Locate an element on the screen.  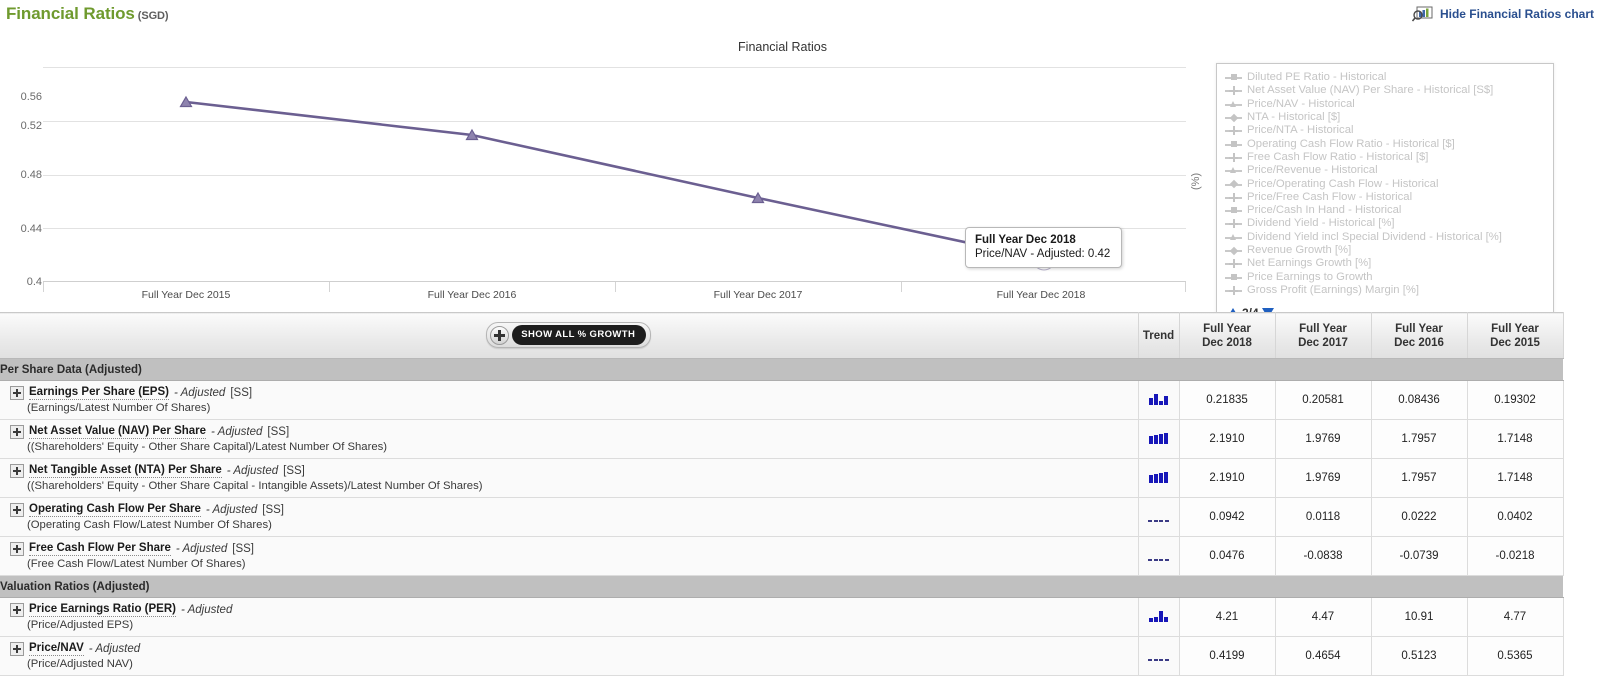
col-2016-line1: Full Year is located at coordinates (1419, 328).